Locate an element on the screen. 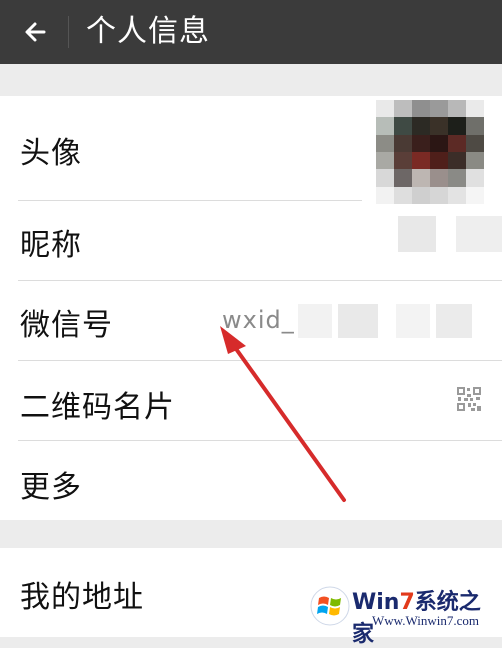 The image size is (502, 648). row-label: 我的地址 is located at coordinates (82, 597).